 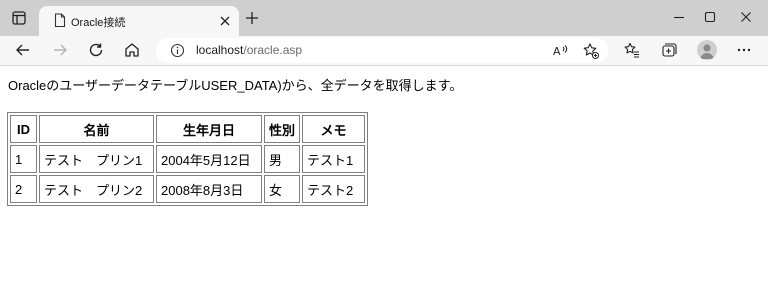 I want to click on close-tab-icon, so click(x=225, y=21).